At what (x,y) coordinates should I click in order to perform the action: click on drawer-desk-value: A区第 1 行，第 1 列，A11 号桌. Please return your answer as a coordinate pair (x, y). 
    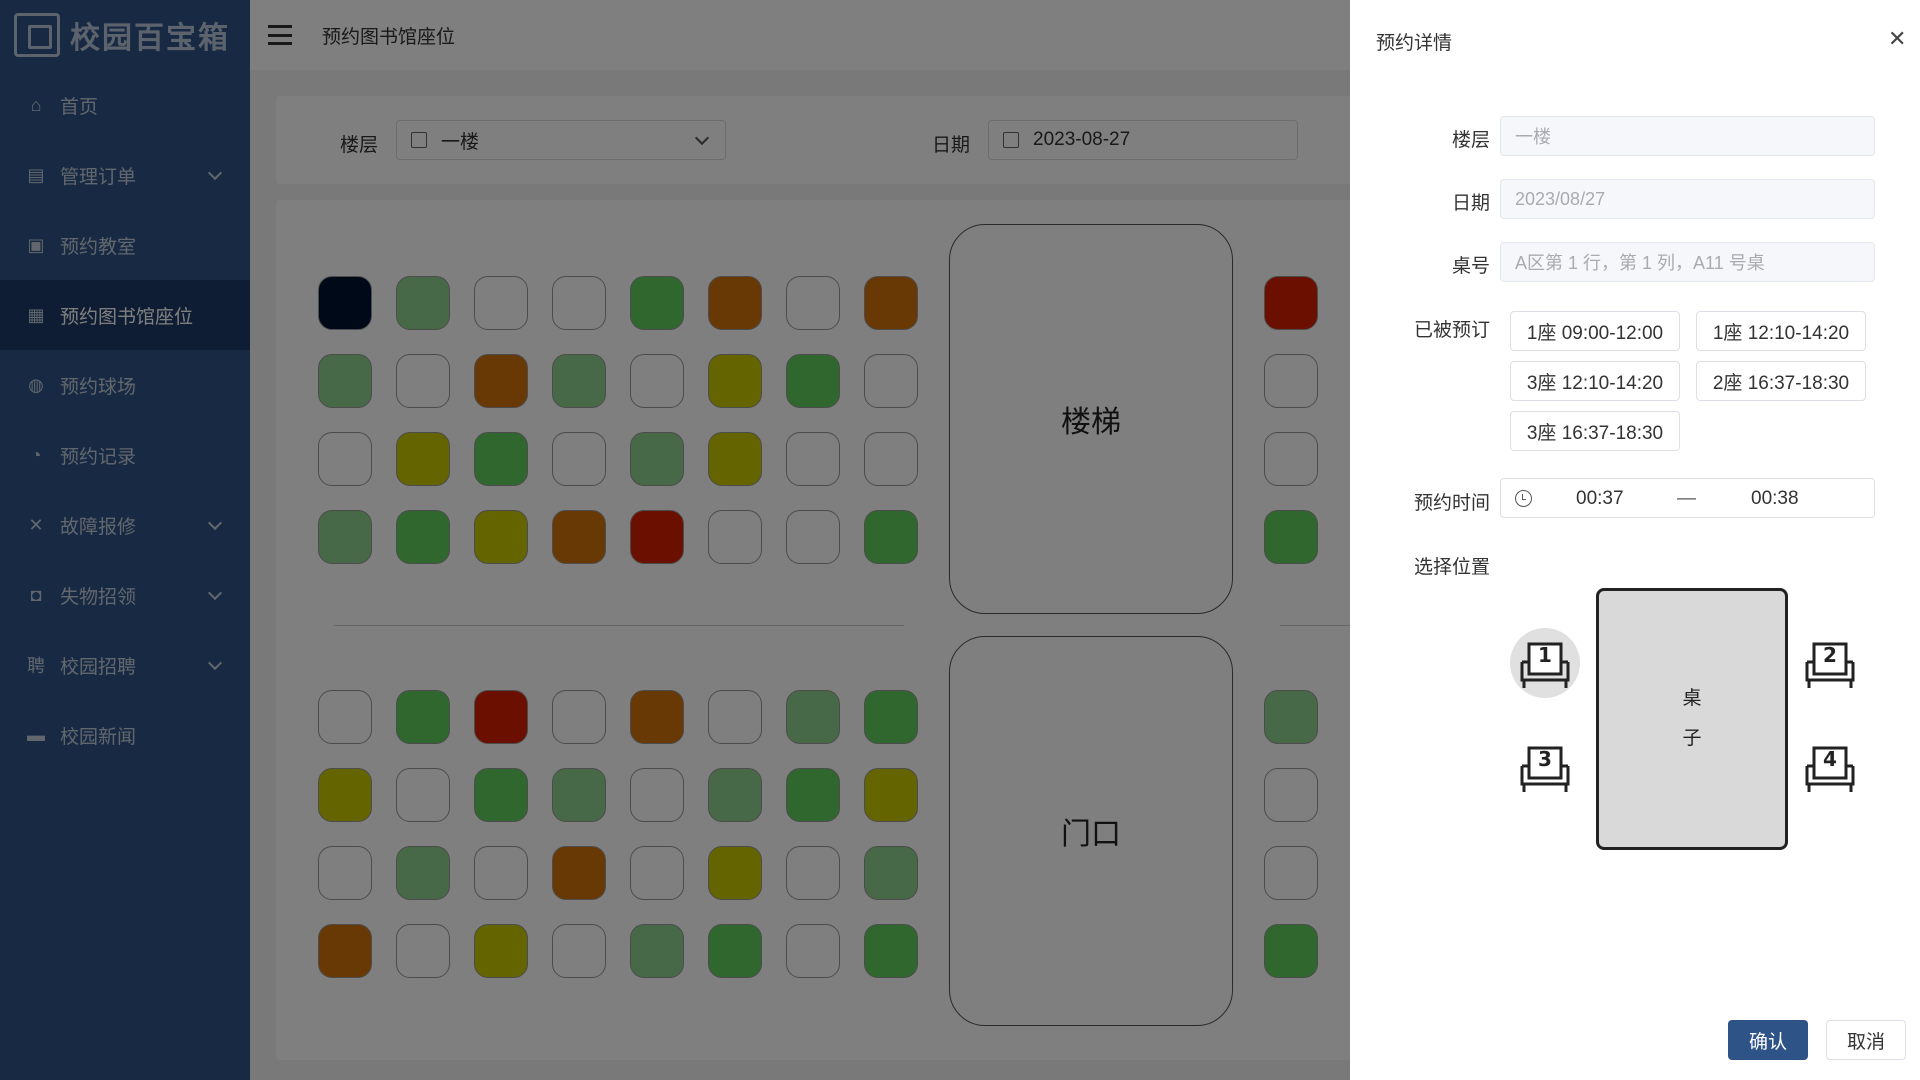
    Looking at the image, I should click on (1640, 263).